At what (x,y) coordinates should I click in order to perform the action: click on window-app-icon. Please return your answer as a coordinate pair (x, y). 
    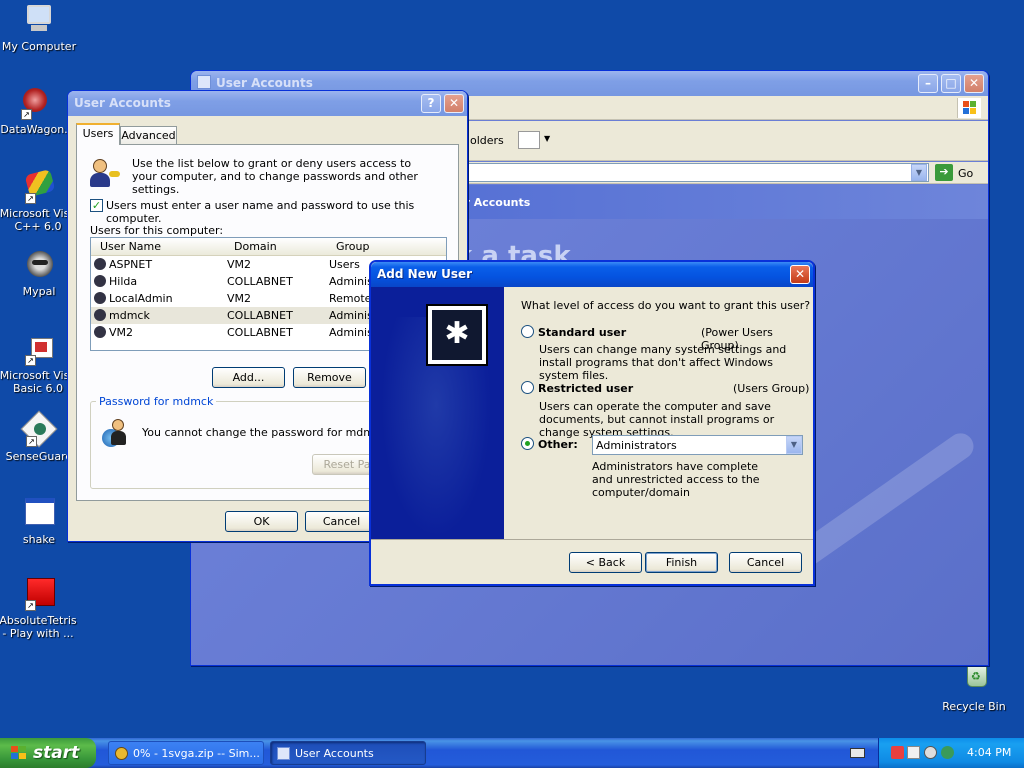
    Looking at the image, I should click on (204, 82).